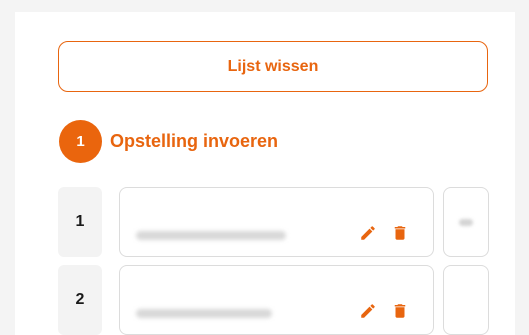  Describe the element at coordinates (194, 141) in the screenshot. I see `step-title: Opstelling invoeren` at that location.